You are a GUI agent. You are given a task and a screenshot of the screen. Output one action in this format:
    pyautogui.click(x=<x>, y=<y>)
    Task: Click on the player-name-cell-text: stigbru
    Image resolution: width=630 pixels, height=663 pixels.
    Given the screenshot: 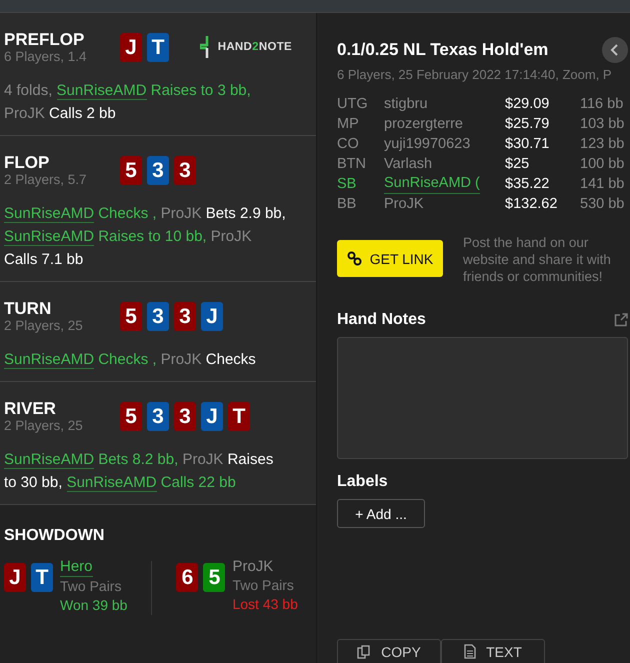 What is the action you would take?
    pyautogui.click(x=406, y=104)
    